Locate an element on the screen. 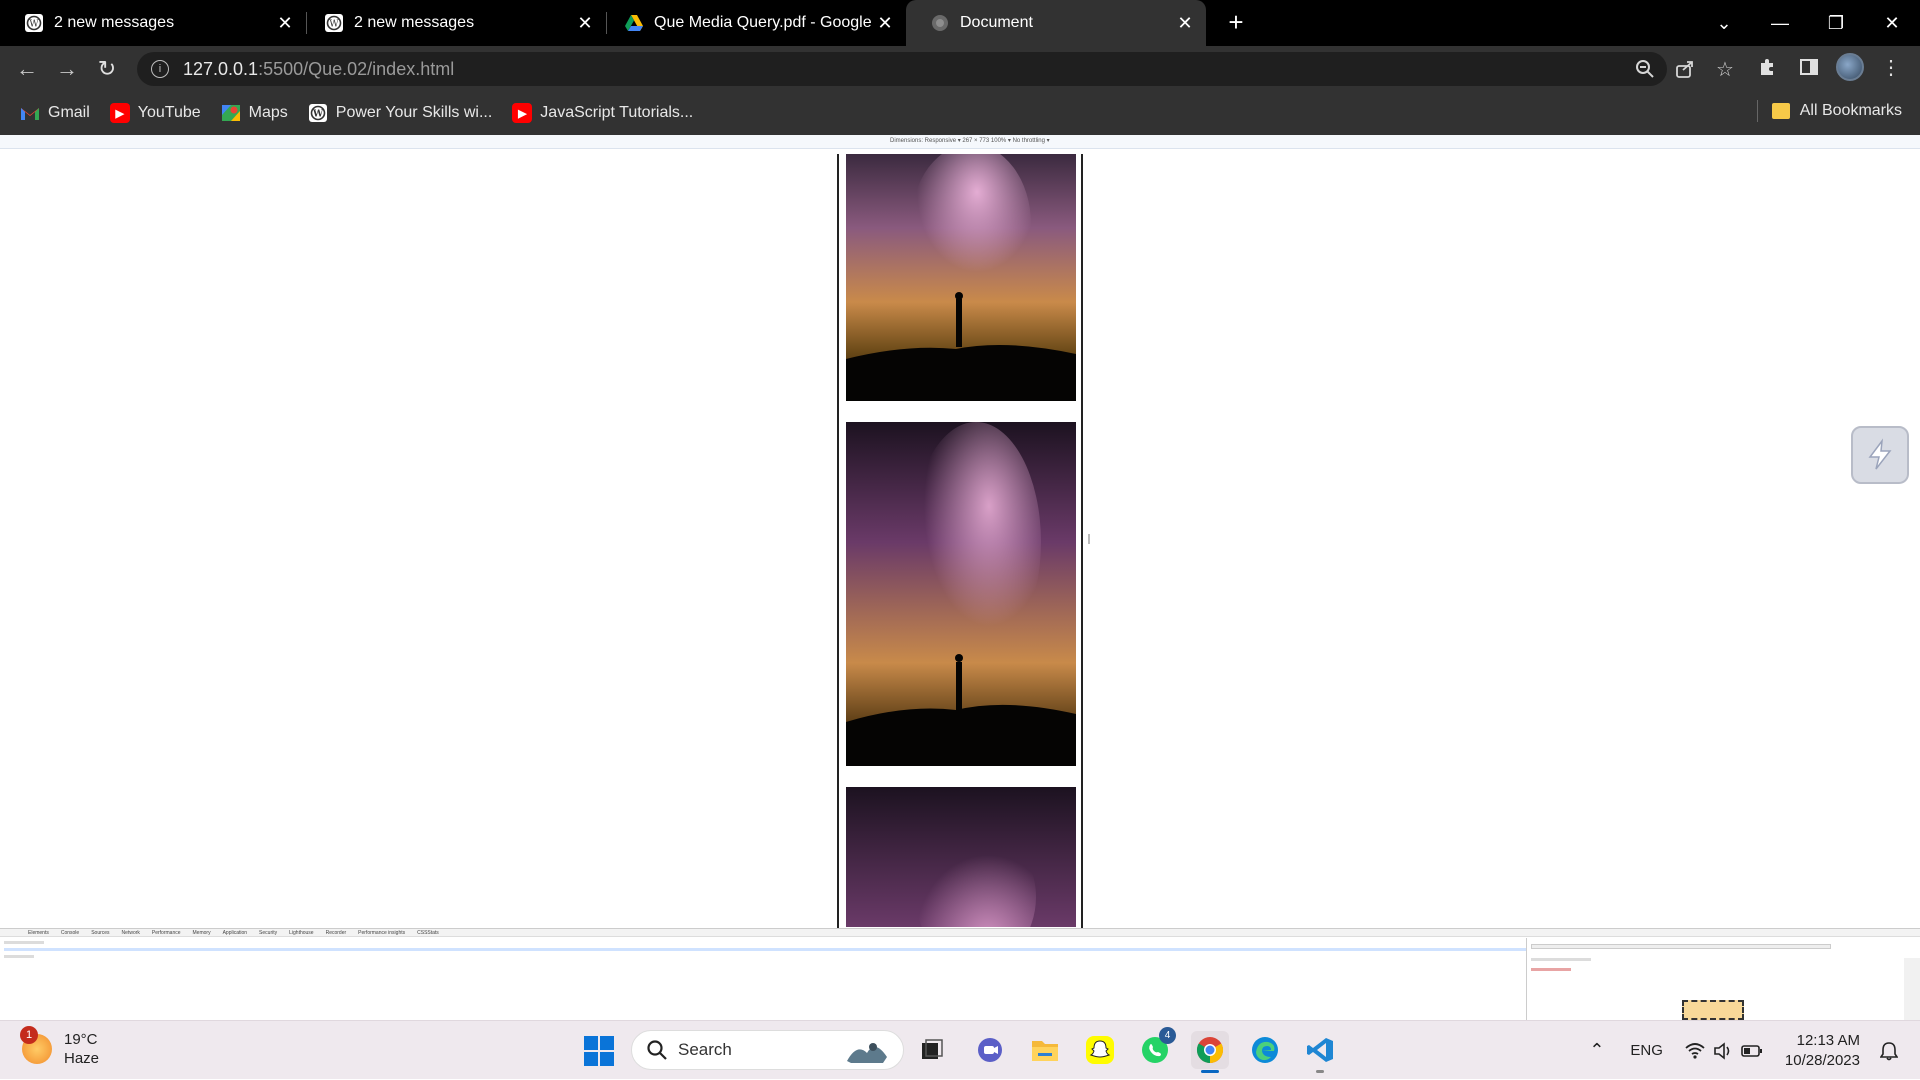 This screenshot has height=1080, width=1920. devtools-tab: Application is located at coordinates (235, 933).